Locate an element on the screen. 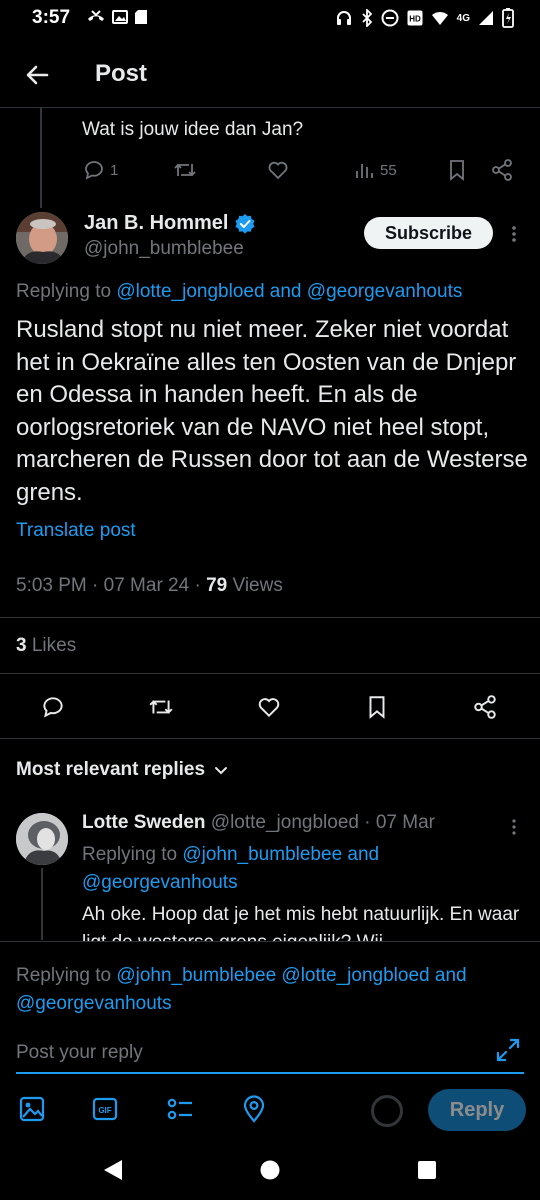 This screenshot has width=540, height=1200. hd-icon: HD is located at coordinates (415, 18).